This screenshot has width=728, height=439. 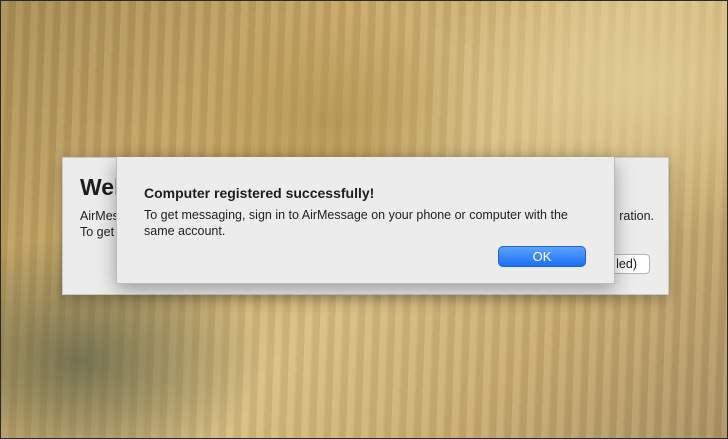 What do you see at coordinates (542, 256) in the screenshot?
I see `ok-button: OK` at bounding box center [542, 256].